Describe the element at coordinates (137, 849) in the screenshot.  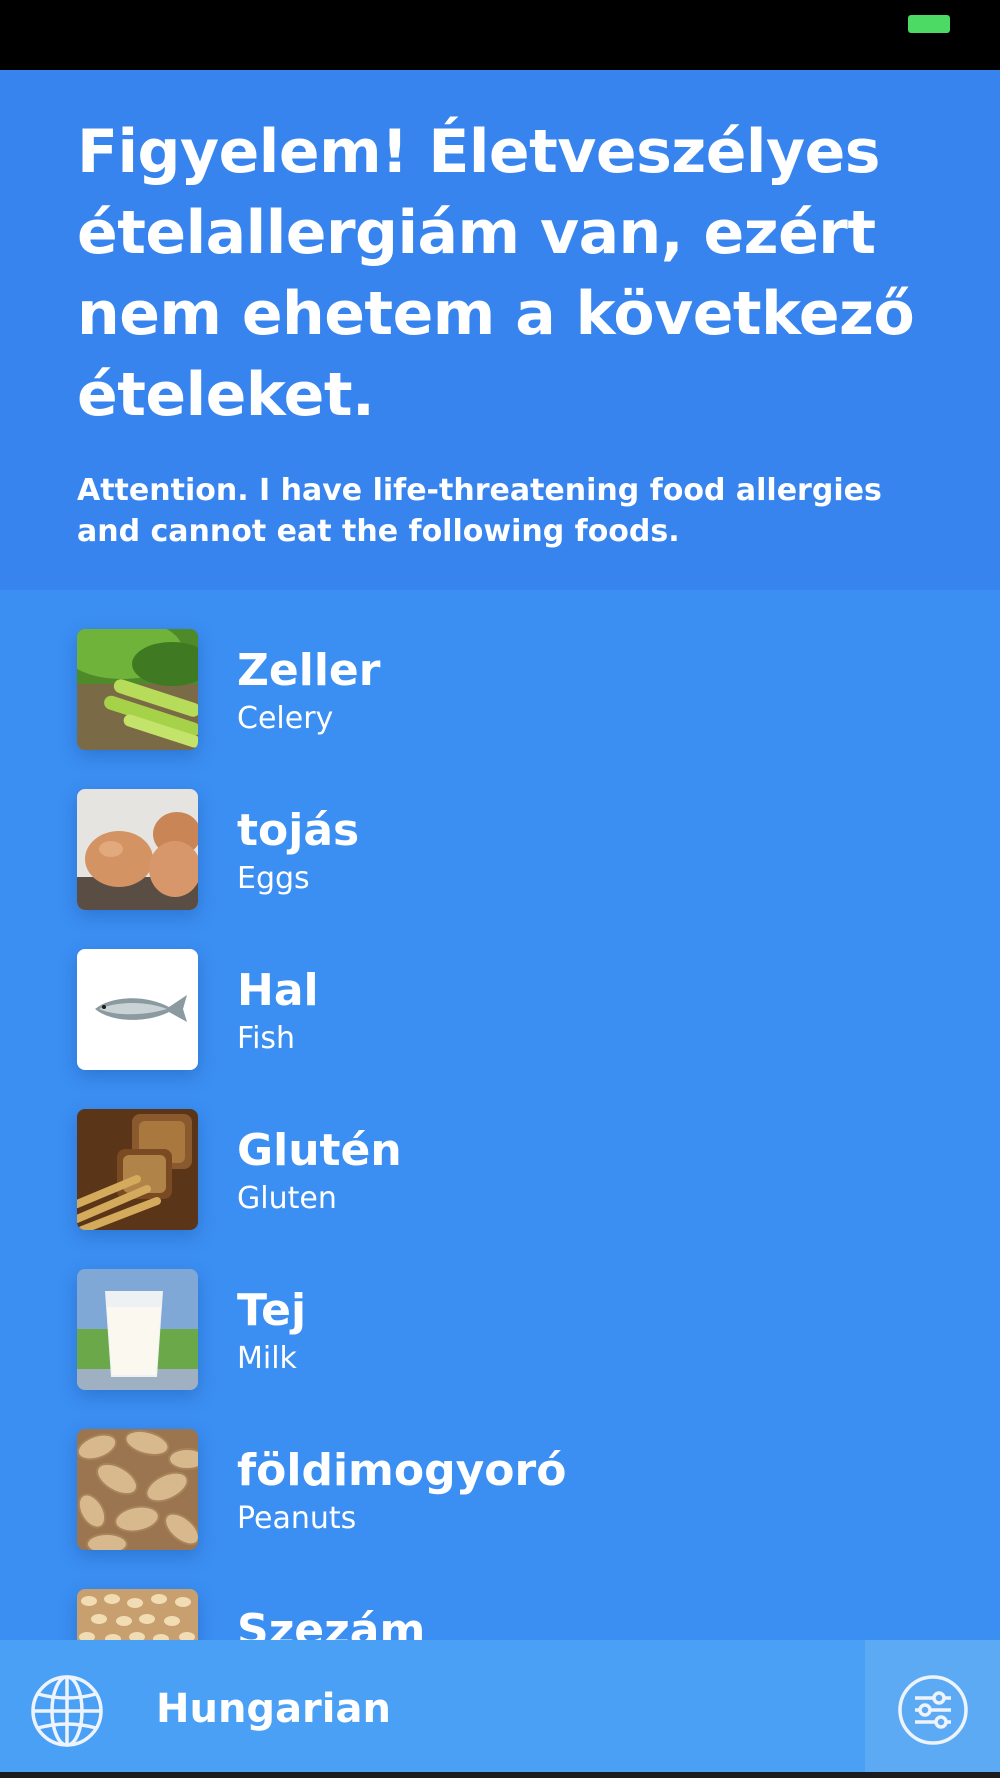
I see `eggs-image` at that location.